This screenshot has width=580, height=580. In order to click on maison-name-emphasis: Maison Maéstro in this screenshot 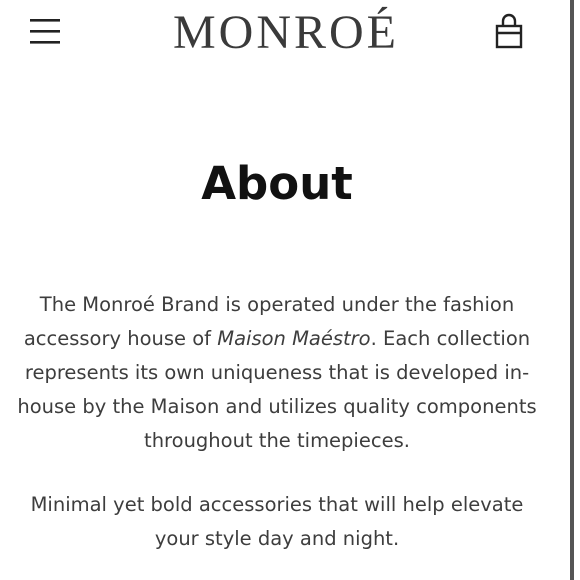, I will do `click(294, 338)`.